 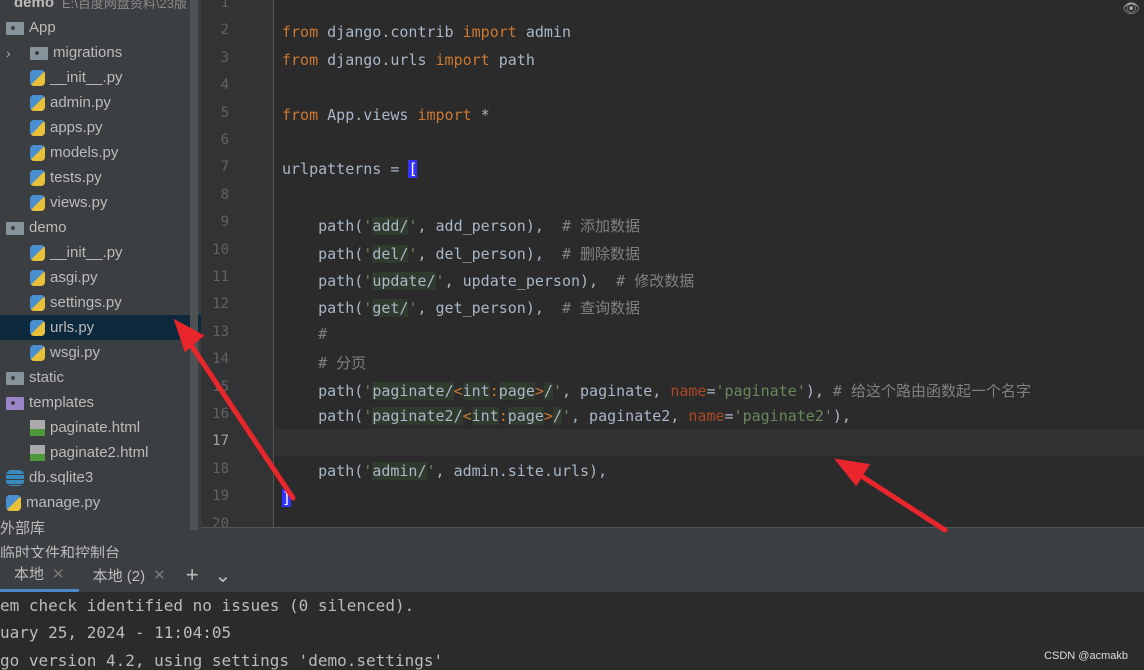 What do you see at coordinates (672, 542) in the screenshot?
I see `editor-bottom-bar` at bounding box center [672, 542].